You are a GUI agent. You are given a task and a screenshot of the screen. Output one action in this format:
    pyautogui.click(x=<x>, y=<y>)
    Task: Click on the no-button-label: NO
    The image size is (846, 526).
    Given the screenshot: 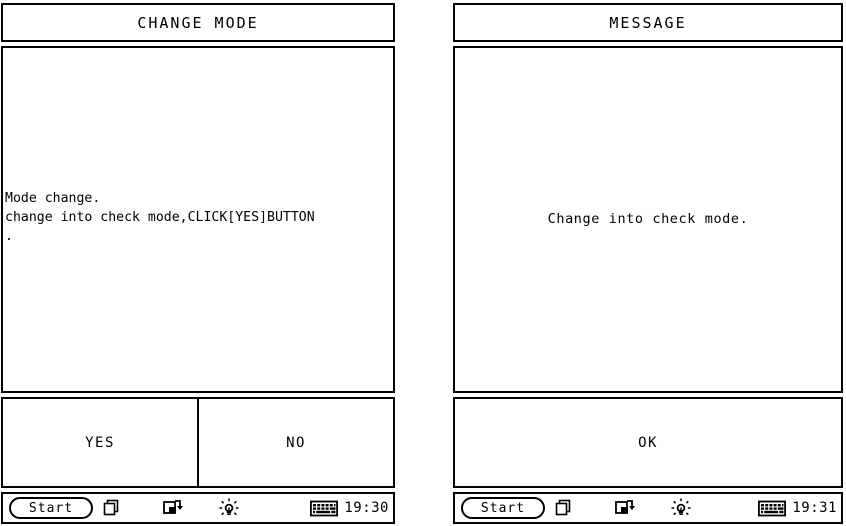 What is the action you would take?
    pyautogui.click(x=296, y=442)
    